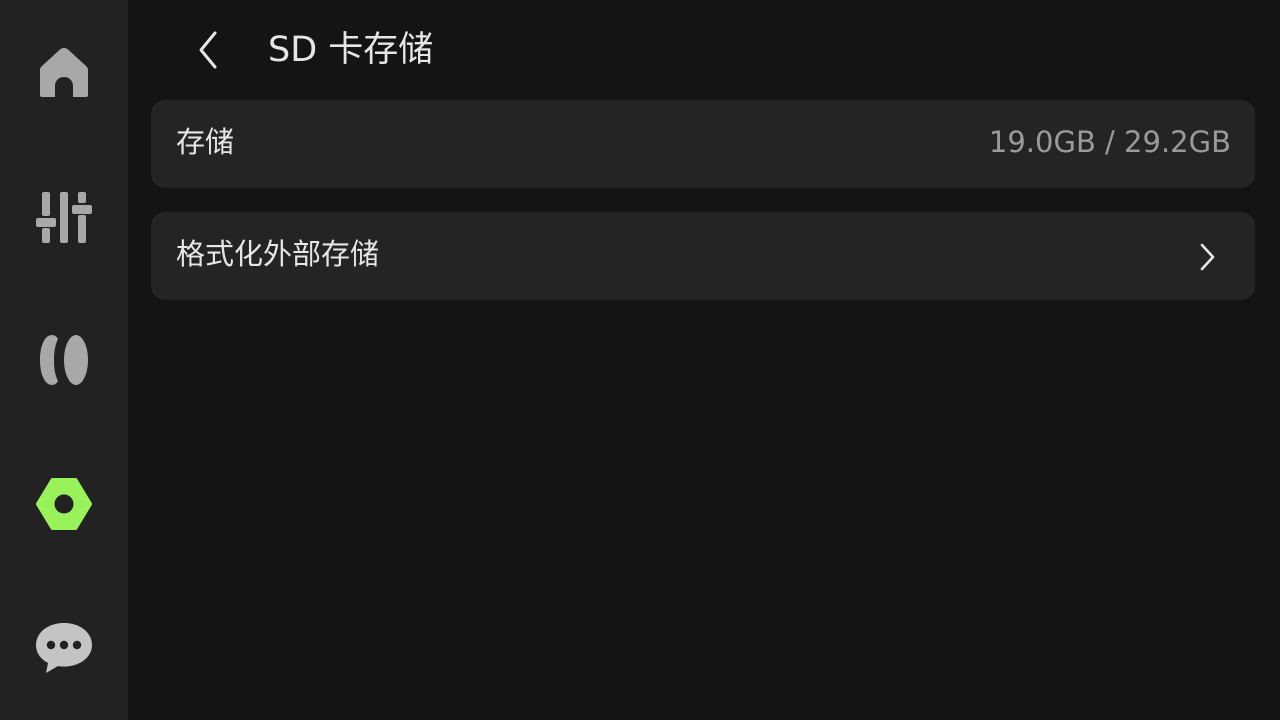  What do you see at coordinates (205, 142) in the screenshot?
I see `storage-label: 存储` at bounding box center [205, 142].